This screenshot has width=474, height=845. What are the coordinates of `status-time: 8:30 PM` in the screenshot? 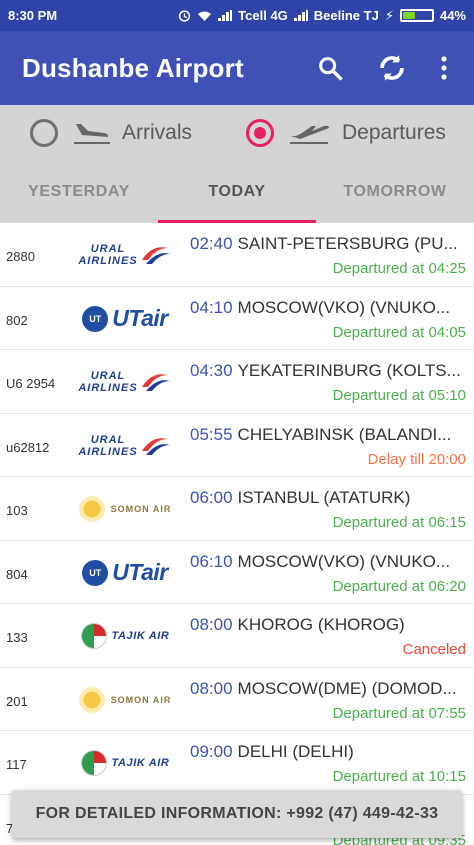 It's located at (33, 15).